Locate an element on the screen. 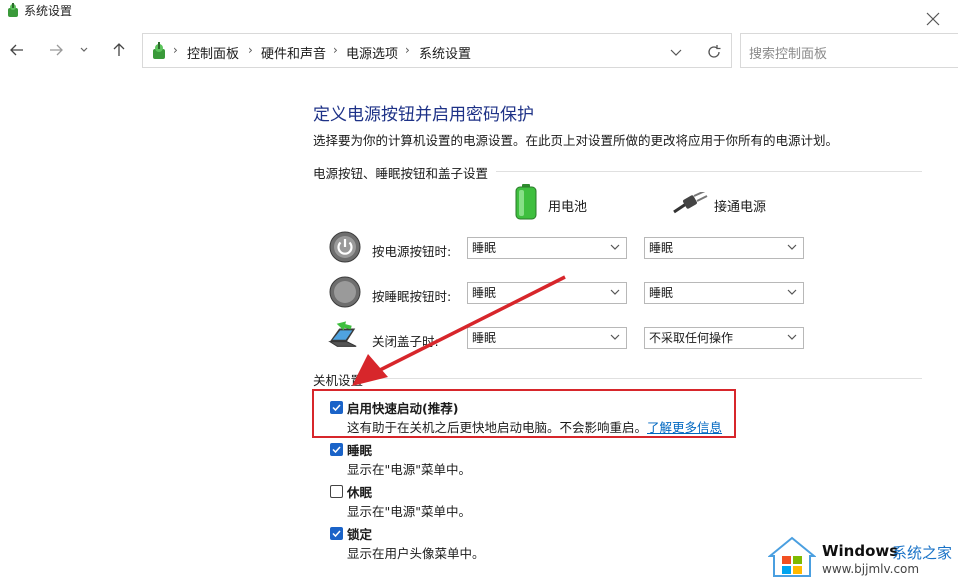 The height and width of the screenshot is (582, 958). close-lid-label: 关闭盖子时: is located at coordinates (405, 341).